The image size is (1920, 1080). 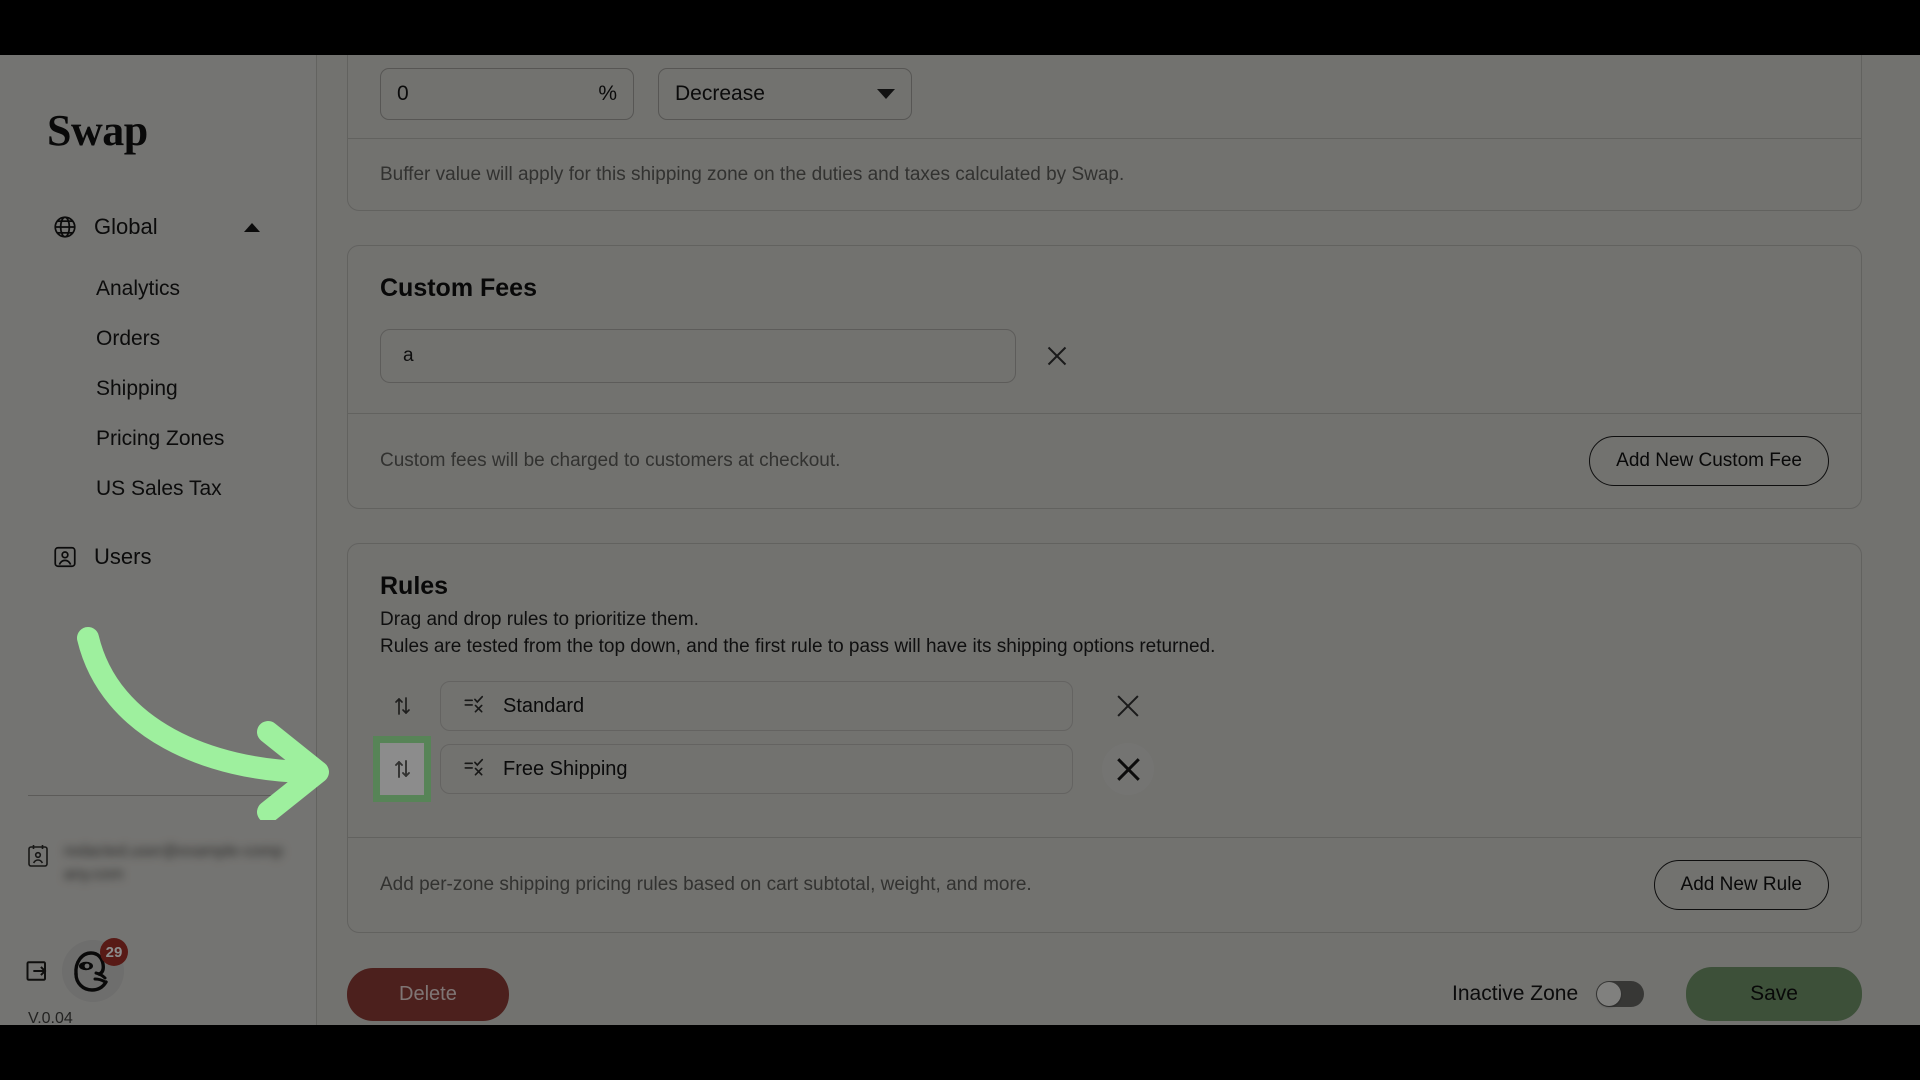 I want to click on sidebar-item-analytics: Analytics, so click(x=158, y=289).